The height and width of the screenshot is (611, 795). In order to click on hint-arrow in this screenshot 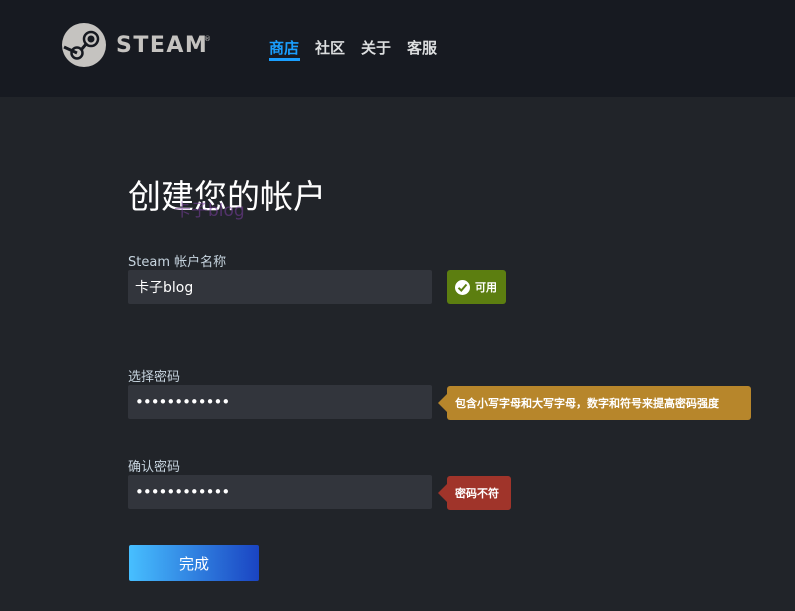, I will do `click(442, 403)`.